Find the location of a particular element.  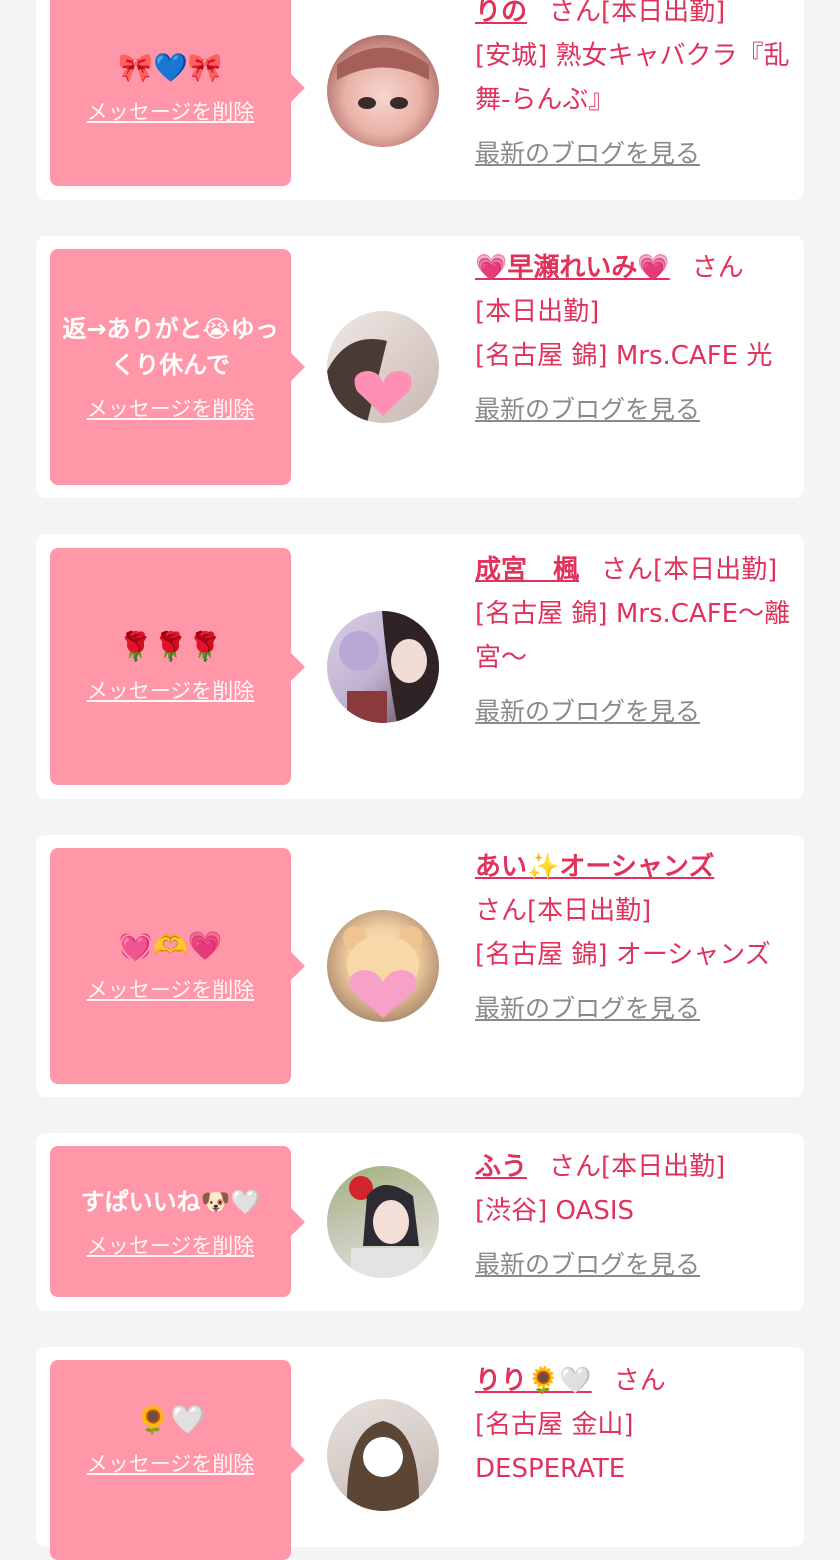

girl-info: りり🌻🤍 さん [名古屋 金山] DESPERATE is located at coordinates (635, 1425).